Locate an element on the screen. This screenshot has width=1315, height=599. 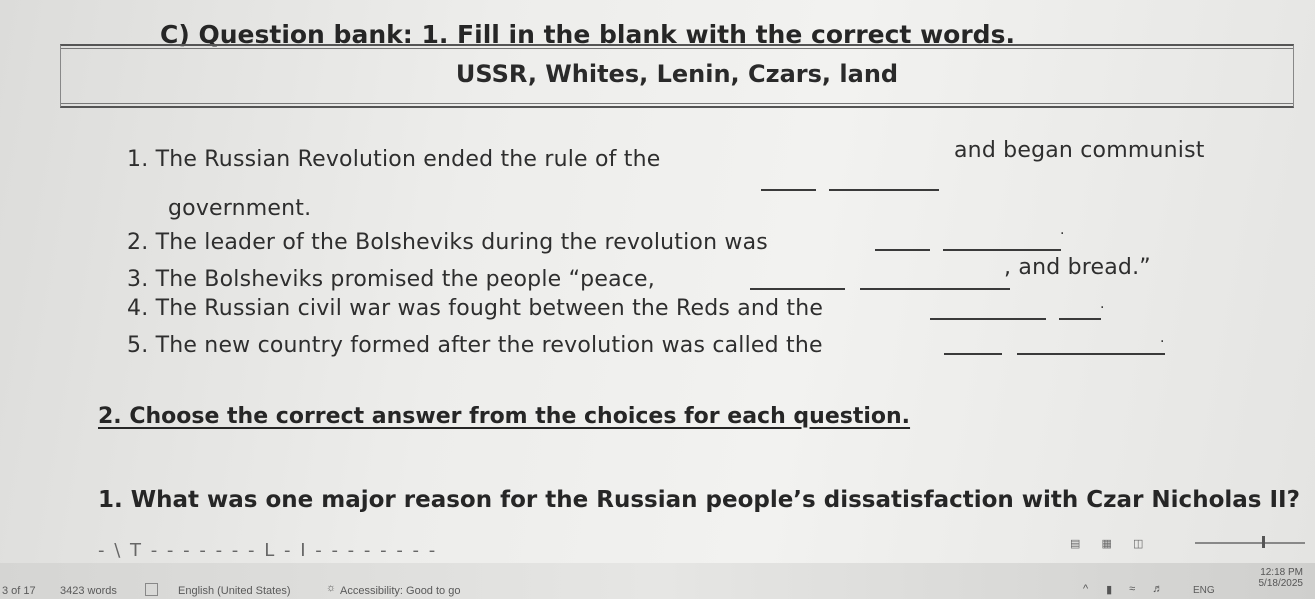
word-bank: USSR, Whites, Lenin, Czars, land is located at coordinates (677, 74).